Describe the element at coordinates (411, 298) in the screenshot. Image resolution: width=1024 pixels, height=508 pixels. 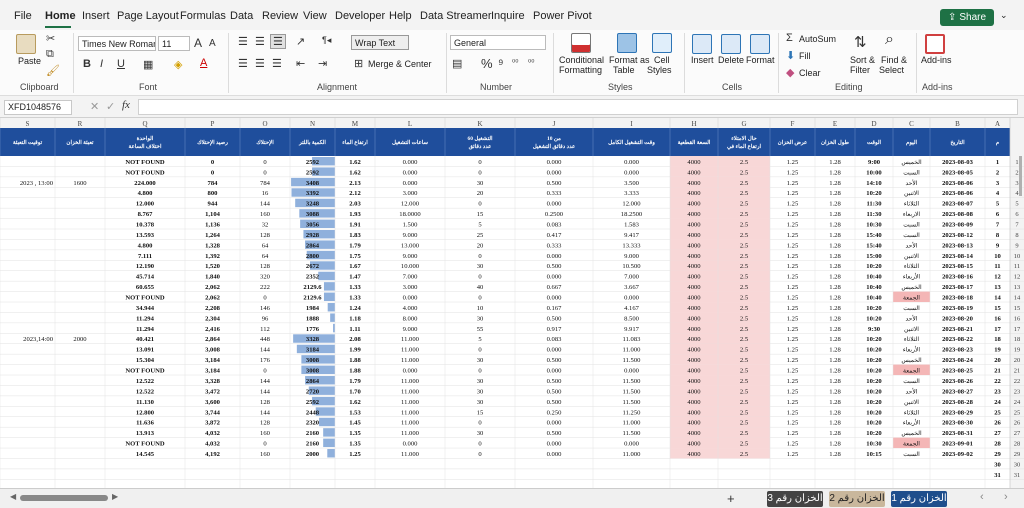
I see `cell-L: 0.000` at that location.